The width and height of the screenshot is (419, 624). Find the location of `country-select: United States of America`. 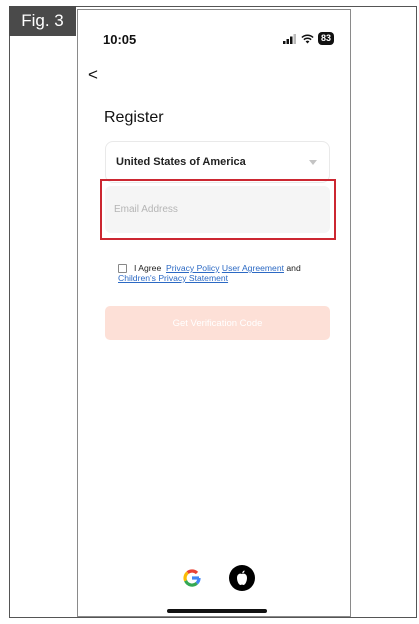

country-select: United States of America is located at coordinates (217, 162).